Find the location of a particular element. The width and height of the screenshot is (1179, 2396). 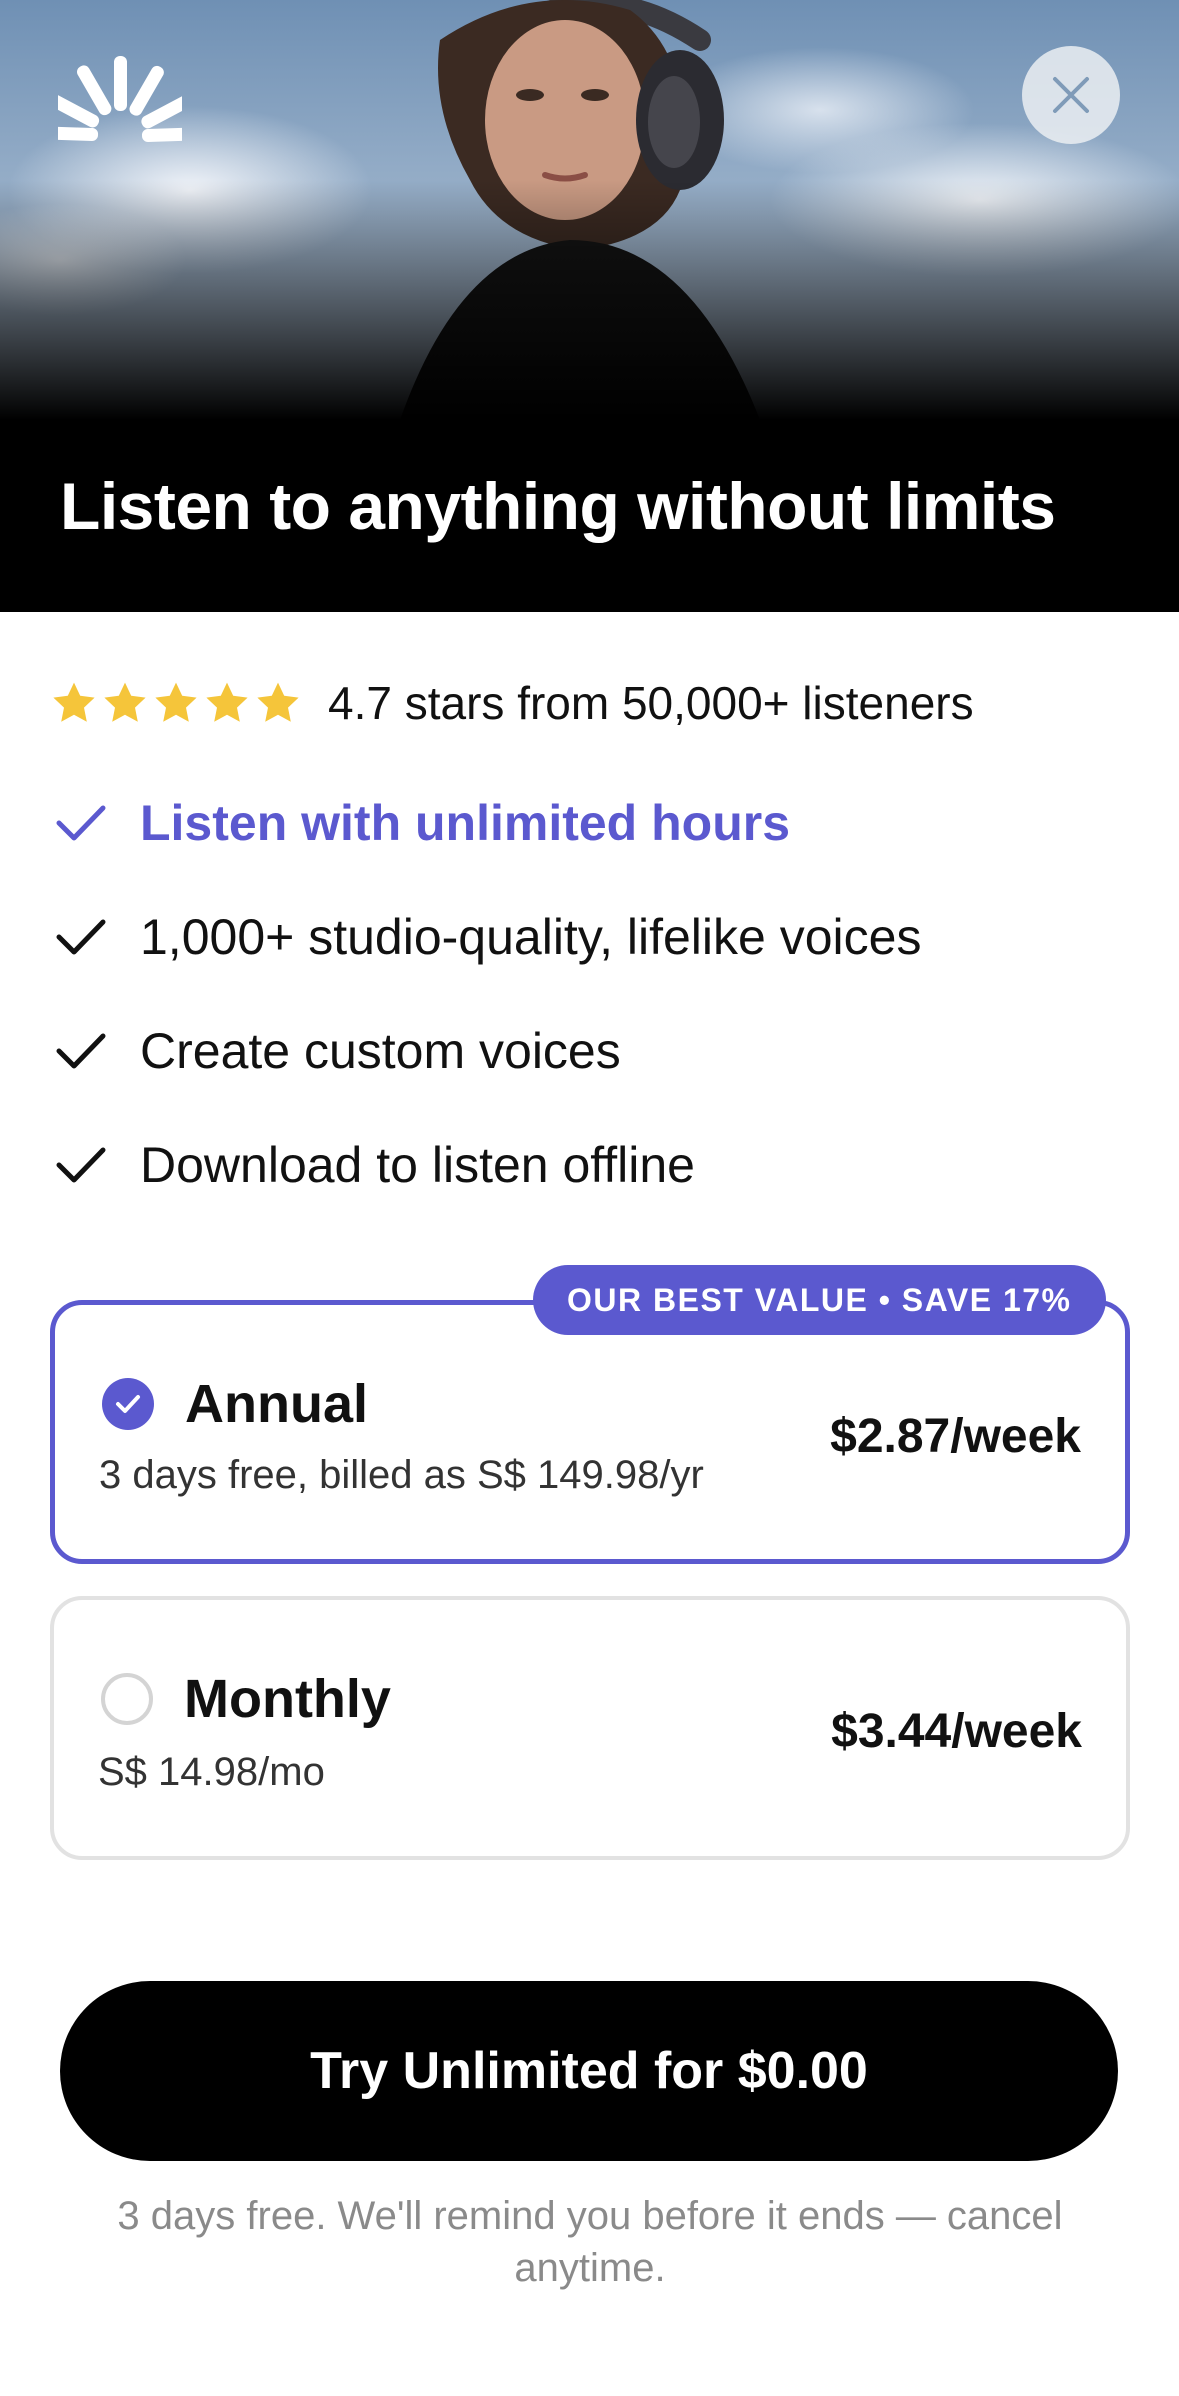

feature-item: Listen with unlimited hours is located at coordinates (596, 823).